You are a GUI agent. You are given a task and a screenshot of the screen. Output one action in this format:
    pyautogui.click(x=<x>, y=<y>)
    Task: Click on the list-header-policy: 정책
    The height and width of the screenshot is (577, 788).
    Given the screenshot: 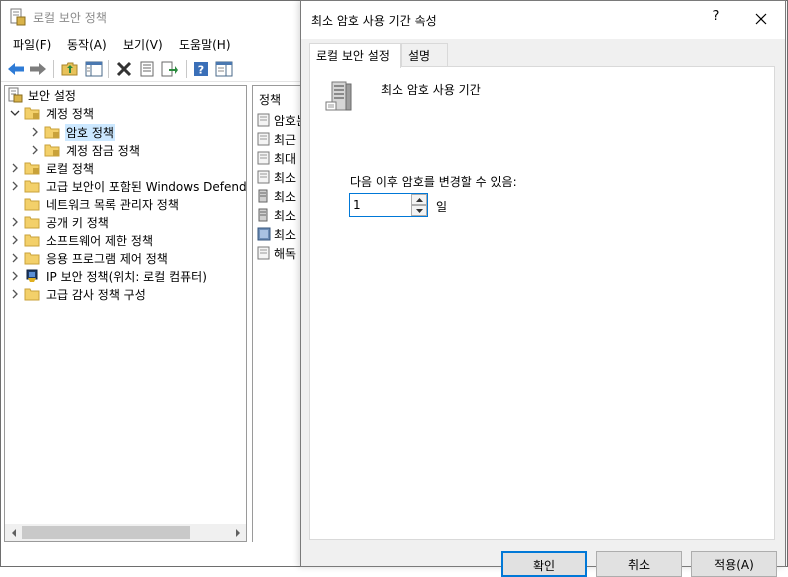 What is the action you would take?
    pyautogui.click(x=270, y=99)
    